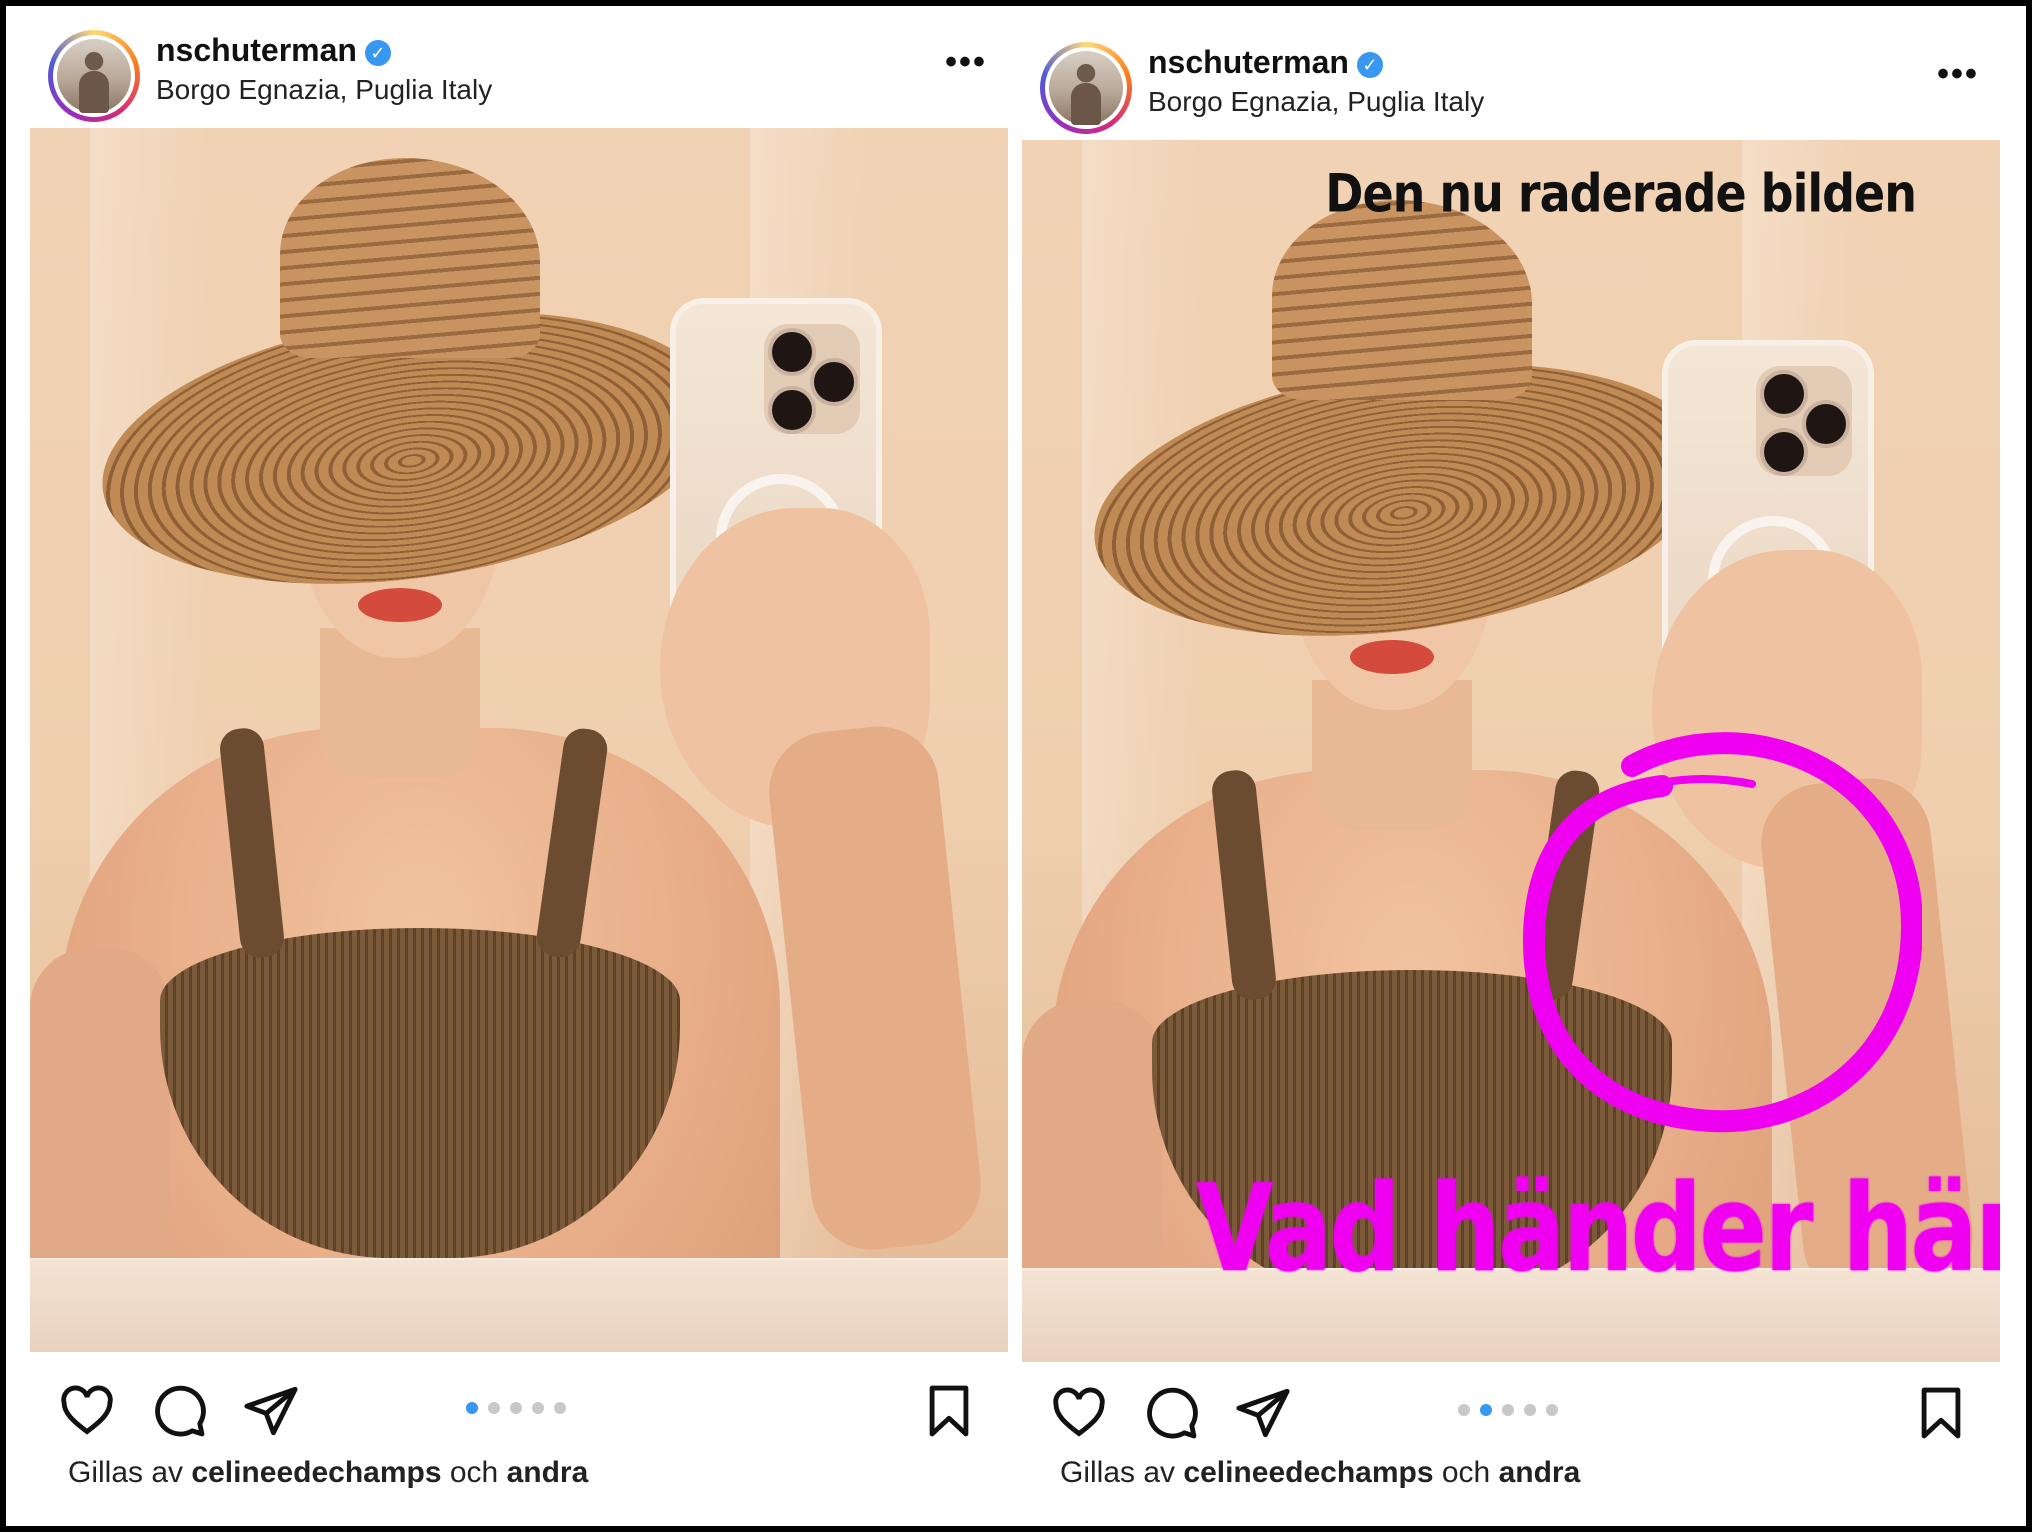  What do you see at coordinates (519, 1305) in the screenshot?
I see `sink-counter` at bounding box center [519, 1305].